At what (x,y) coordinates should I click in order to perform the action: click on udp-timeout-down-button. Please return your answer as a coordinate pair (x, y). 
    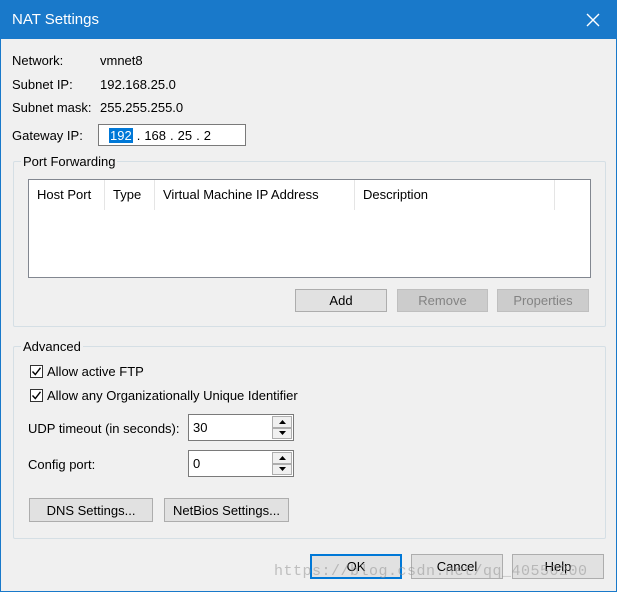
    Looking at the image, I should click on (282, 433).